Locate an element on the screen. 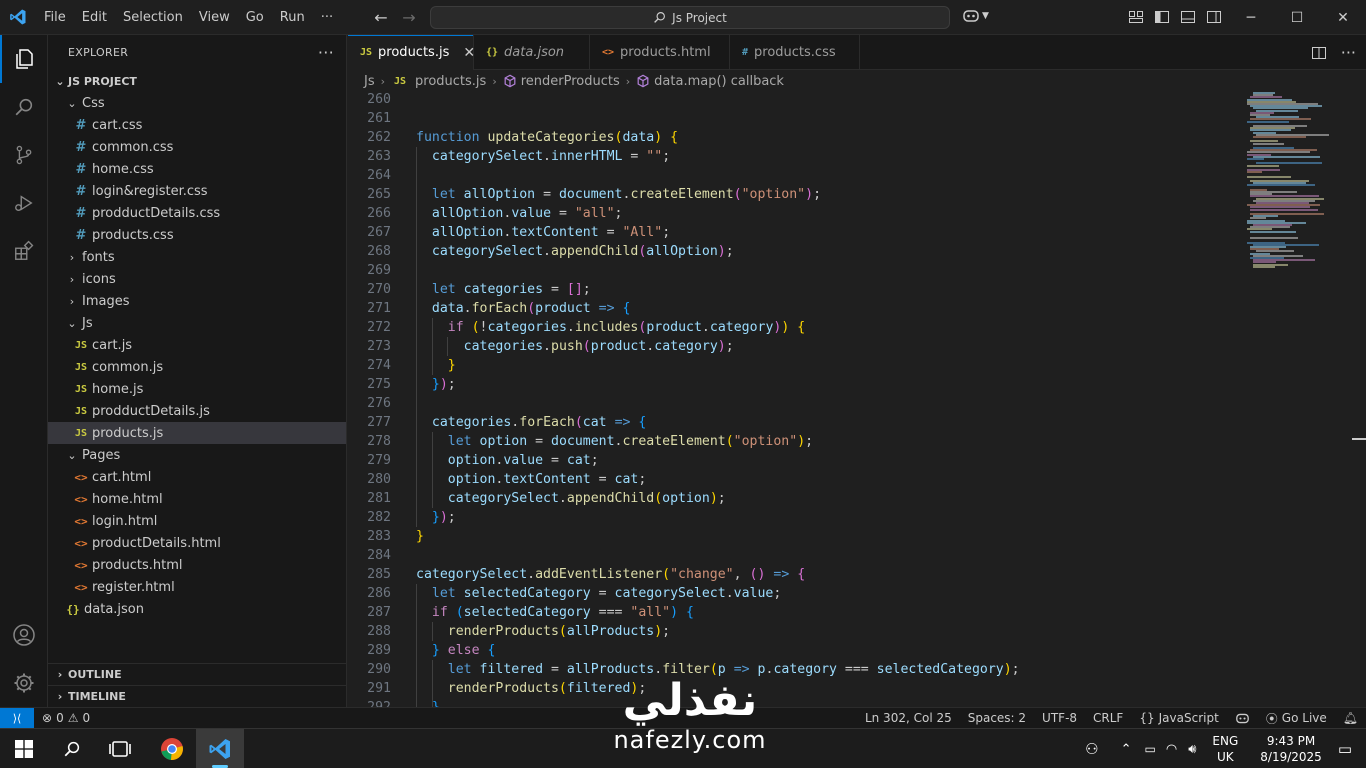 This screenshot has width=1366, height=768. scrollbar-position-marker is located at coordinates (1359, 439).